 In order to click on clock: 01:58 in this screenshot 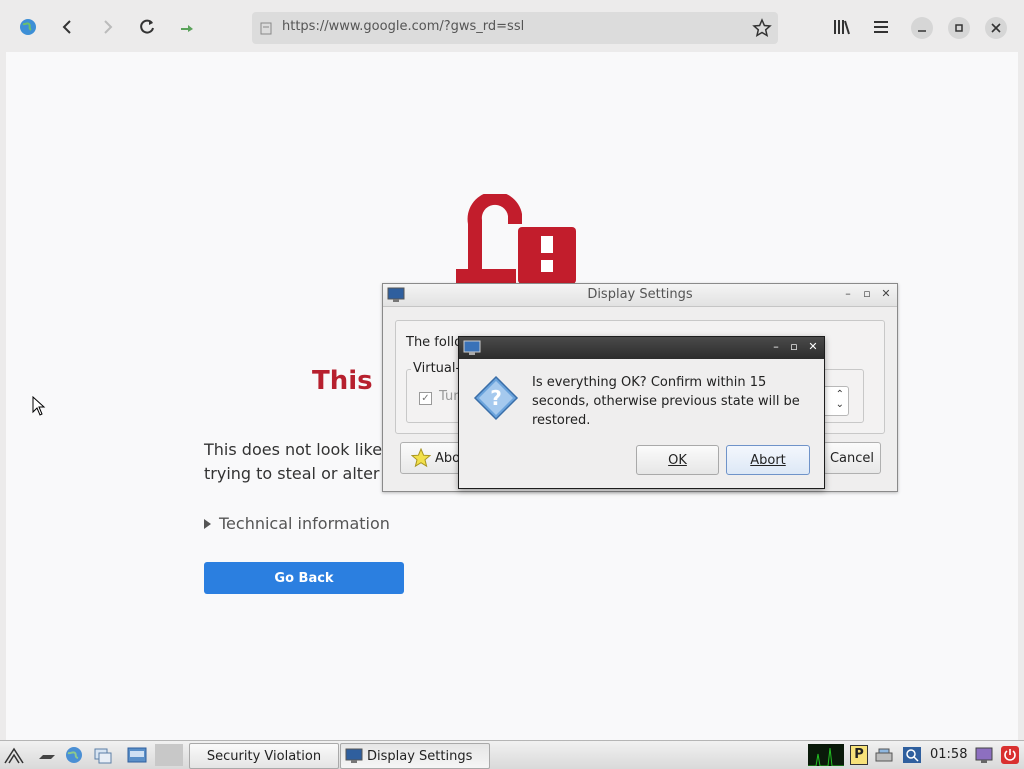, I will do `click(949, 754)`.